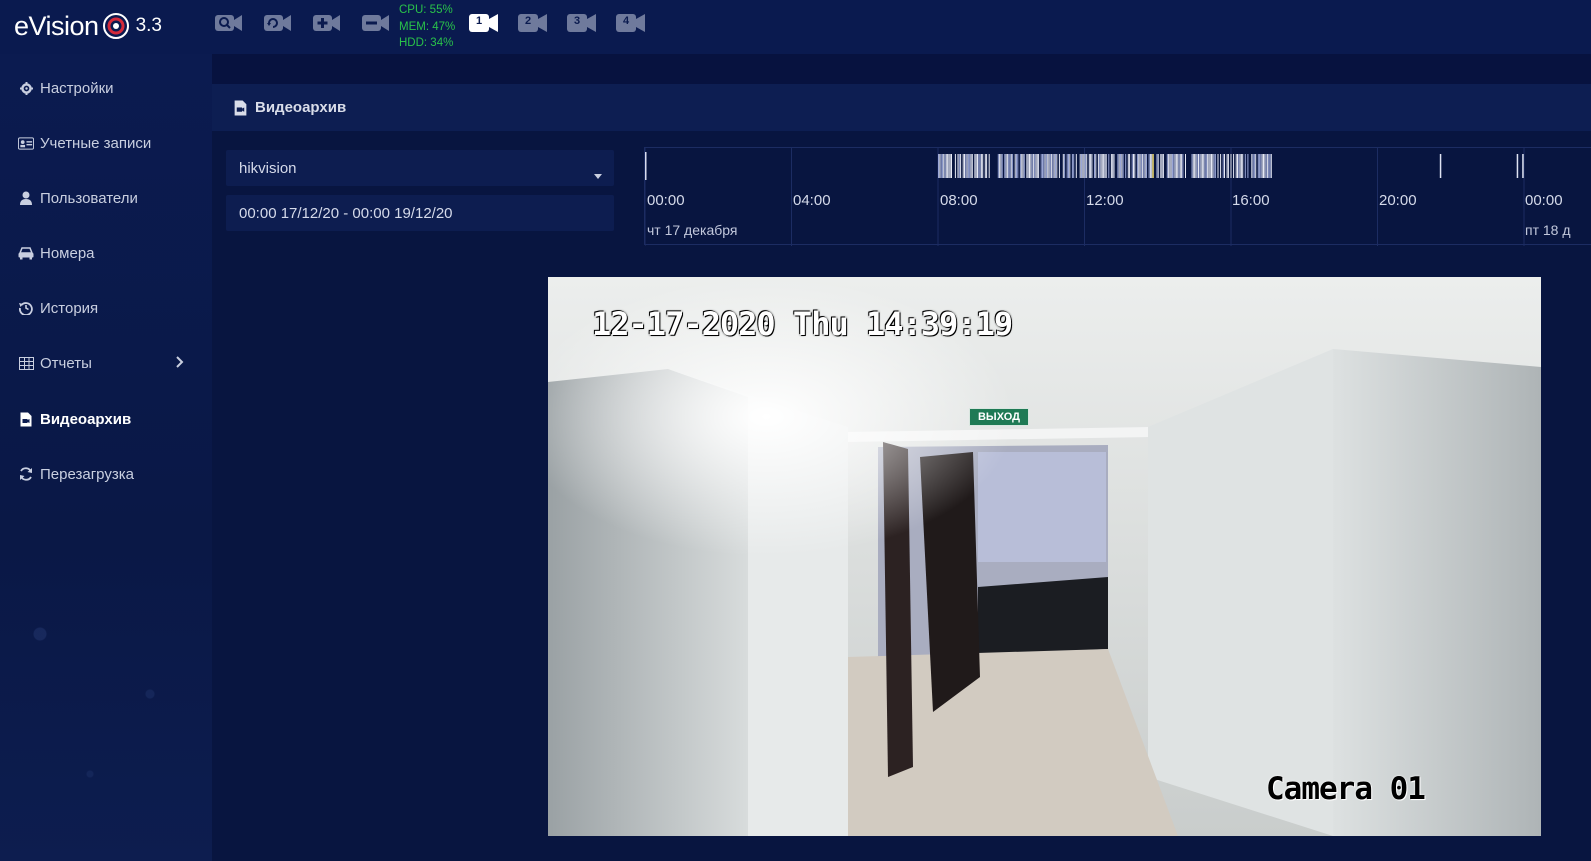 The image size is (1591, 861). What do you see at coordinates (577, 21) in the screenshot?
I see `camera-layout-3-label: 3` at bounding box center [577, 21].